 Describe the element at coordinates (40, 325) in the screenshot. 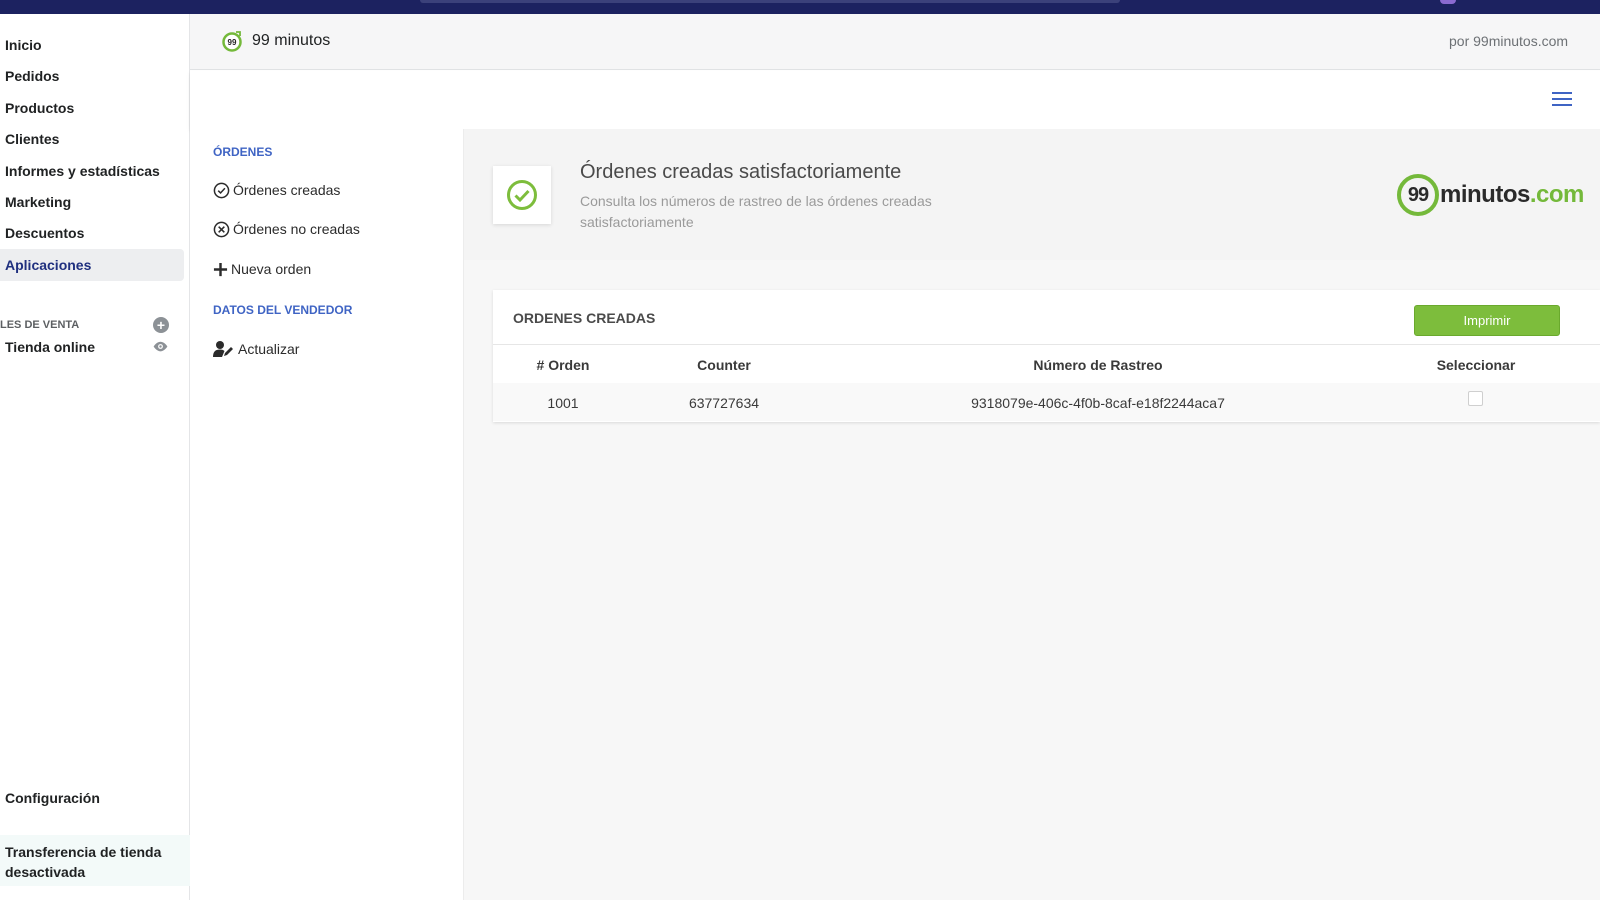

I see `sales-channels-text: LES DE VENTA` at that location.